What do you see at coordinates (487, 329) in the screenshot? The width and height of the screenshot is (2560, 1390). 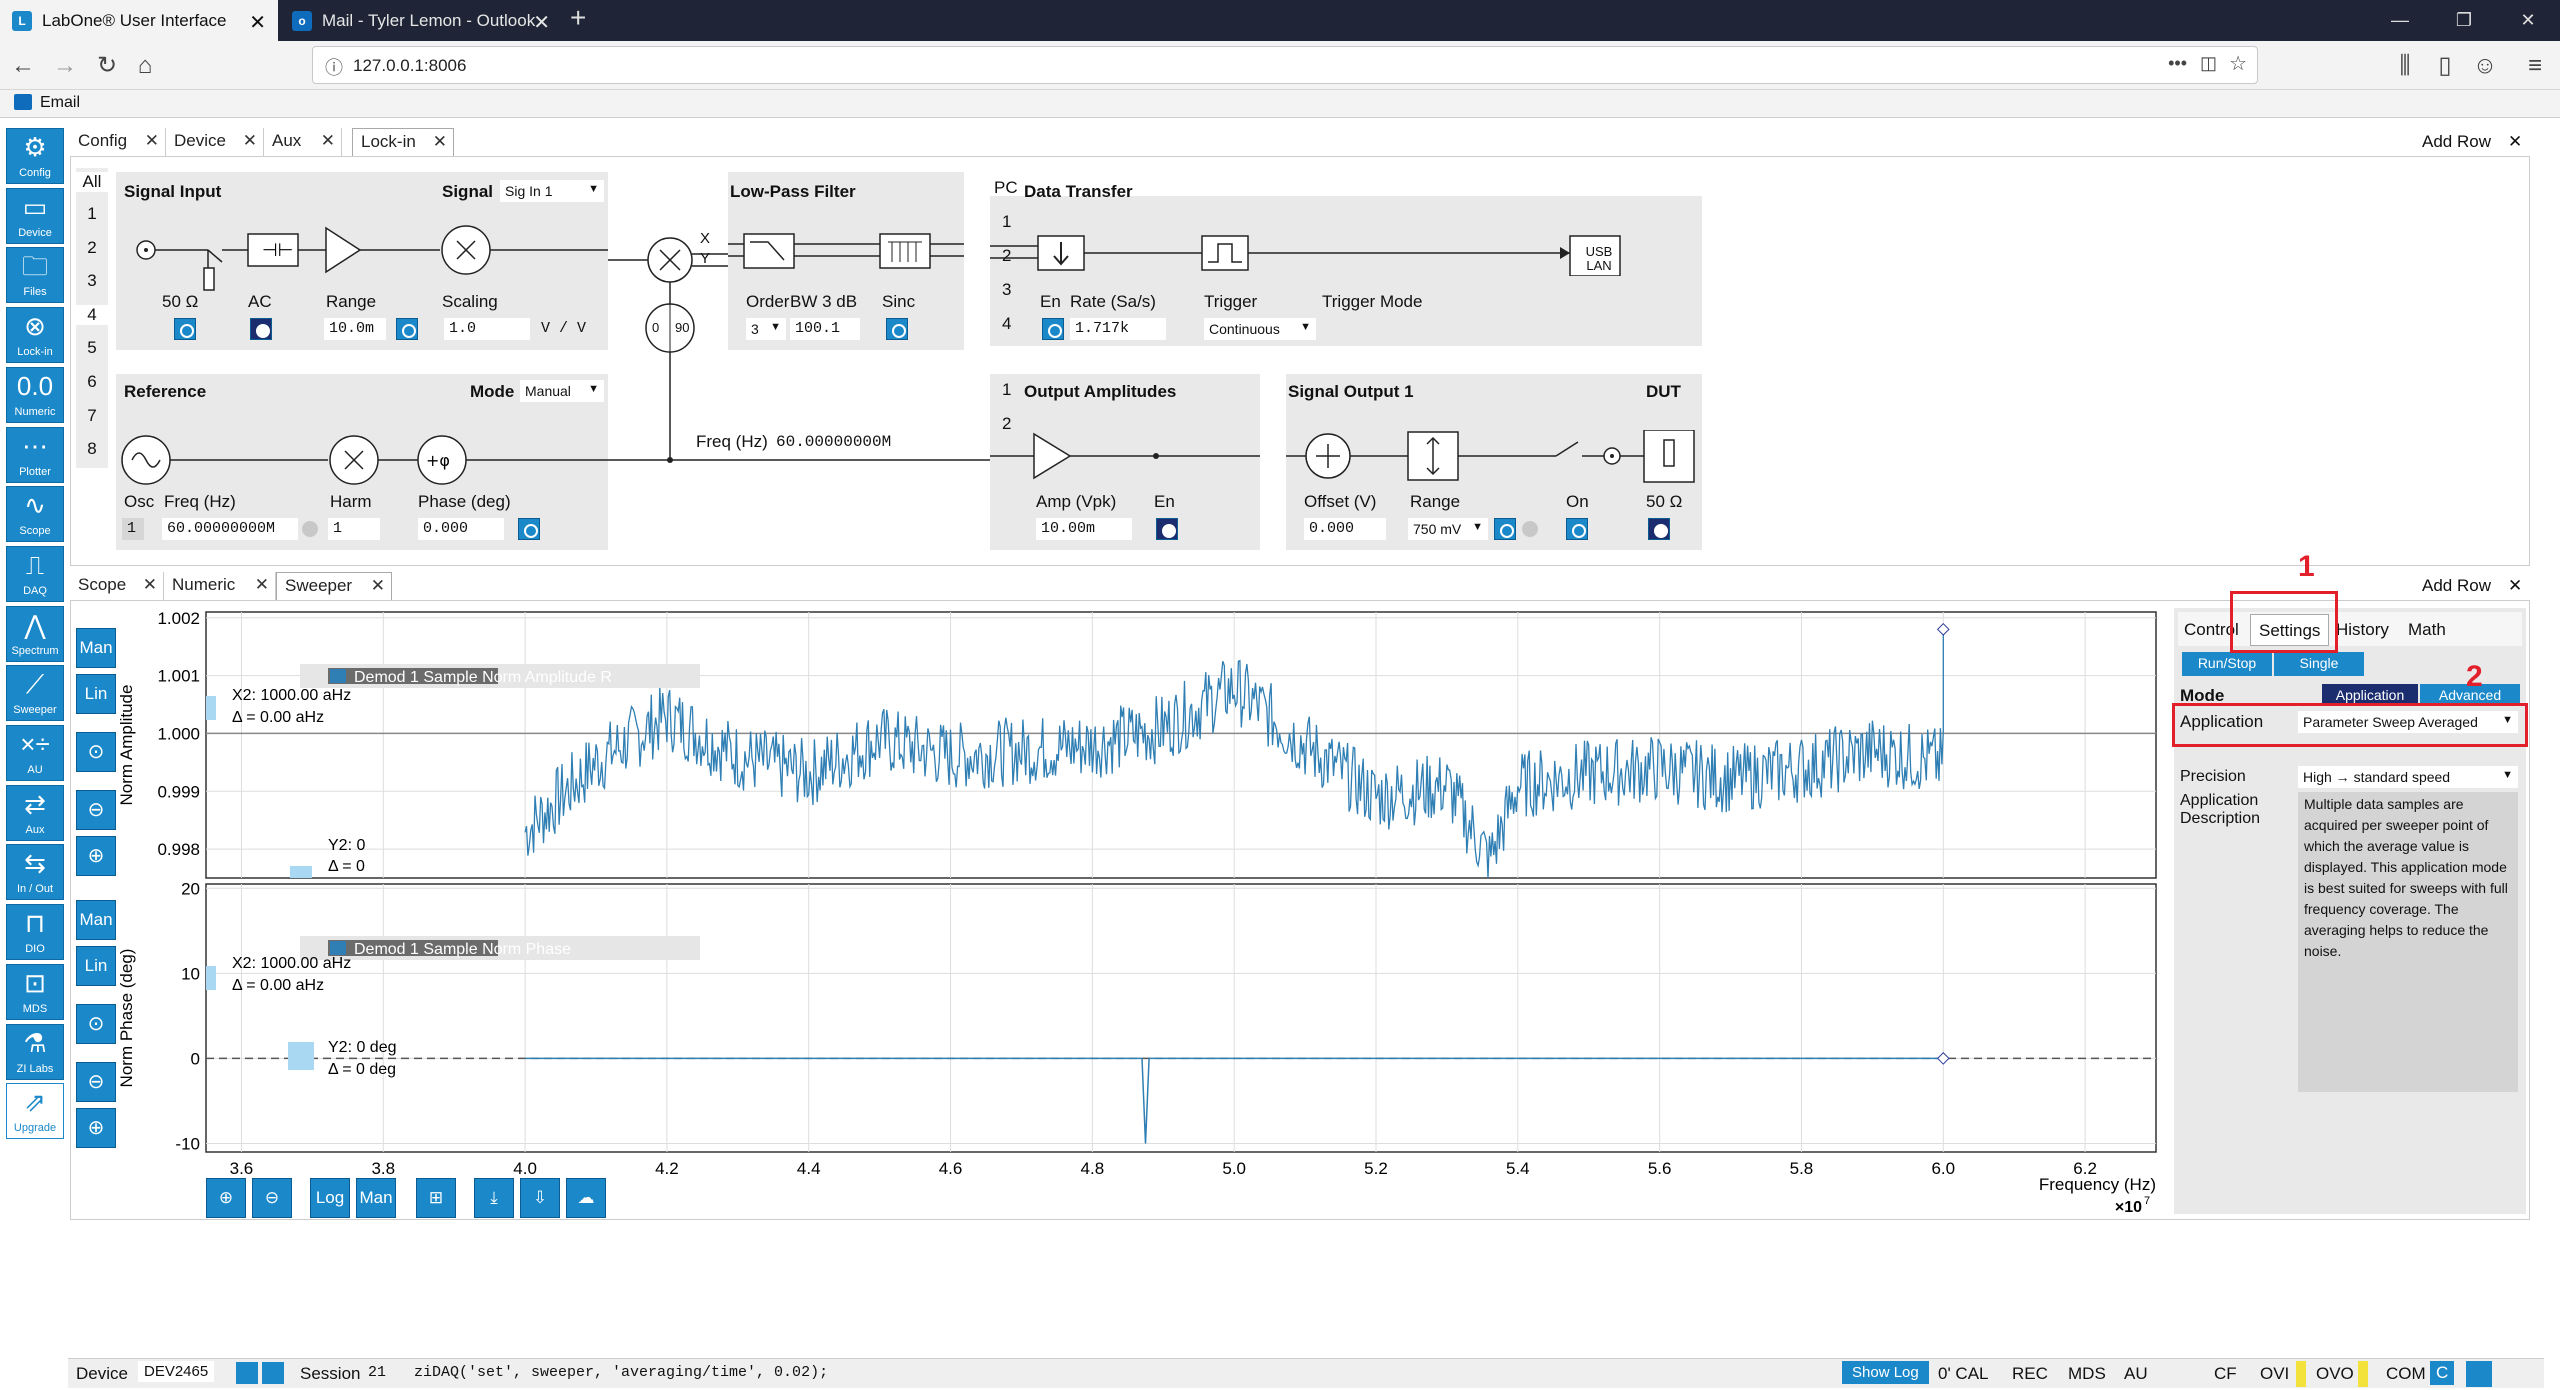 I see `scaling-field: 1.0` at bounding box center [487, 329].